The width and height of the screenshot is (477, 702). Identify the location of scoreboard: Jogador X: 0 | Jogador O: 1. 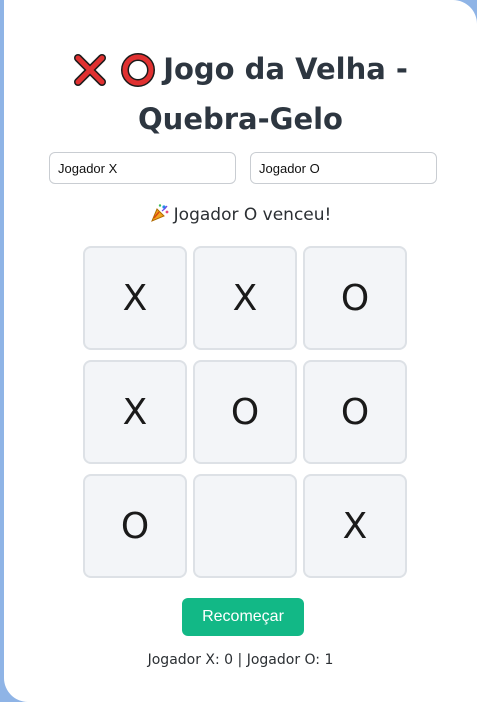
(240, 660).